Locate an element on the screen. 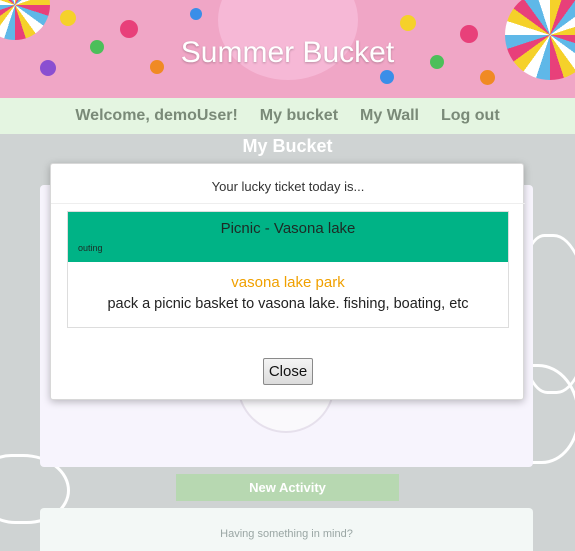  nav-my-bucket: My bucket is located at coordinates (299, 116).